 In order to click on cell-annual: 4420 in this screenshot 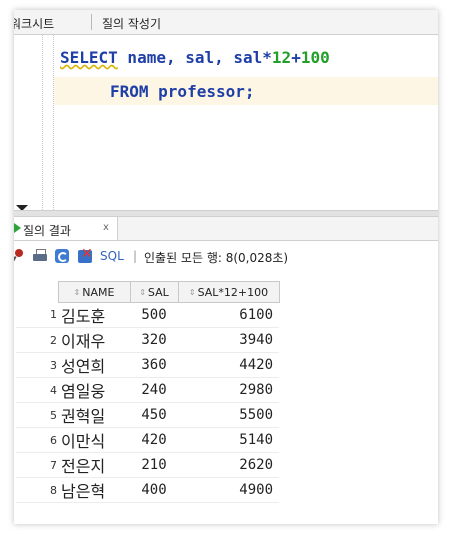, I will do `click(228, 365)`.